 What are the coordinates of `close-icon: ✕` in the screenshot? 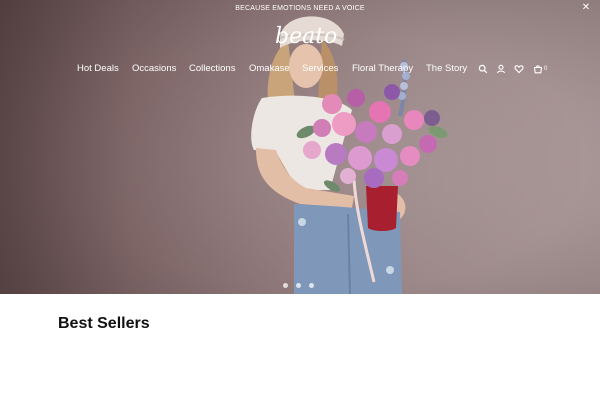 It's located at (586, 8).